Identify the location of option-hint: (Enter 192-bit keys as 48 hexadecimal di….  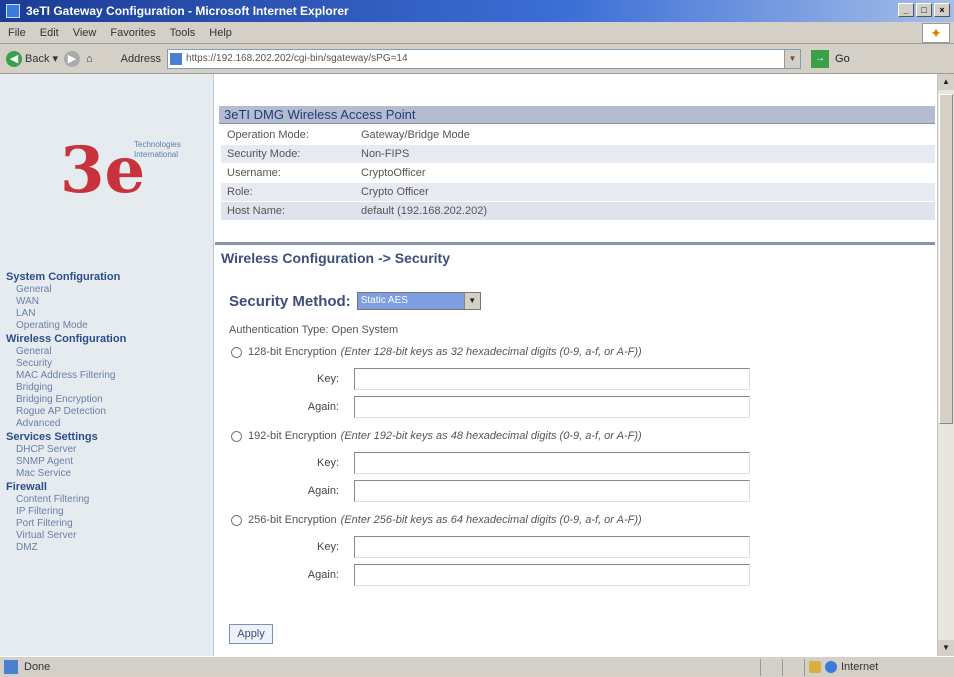
(491, 436).